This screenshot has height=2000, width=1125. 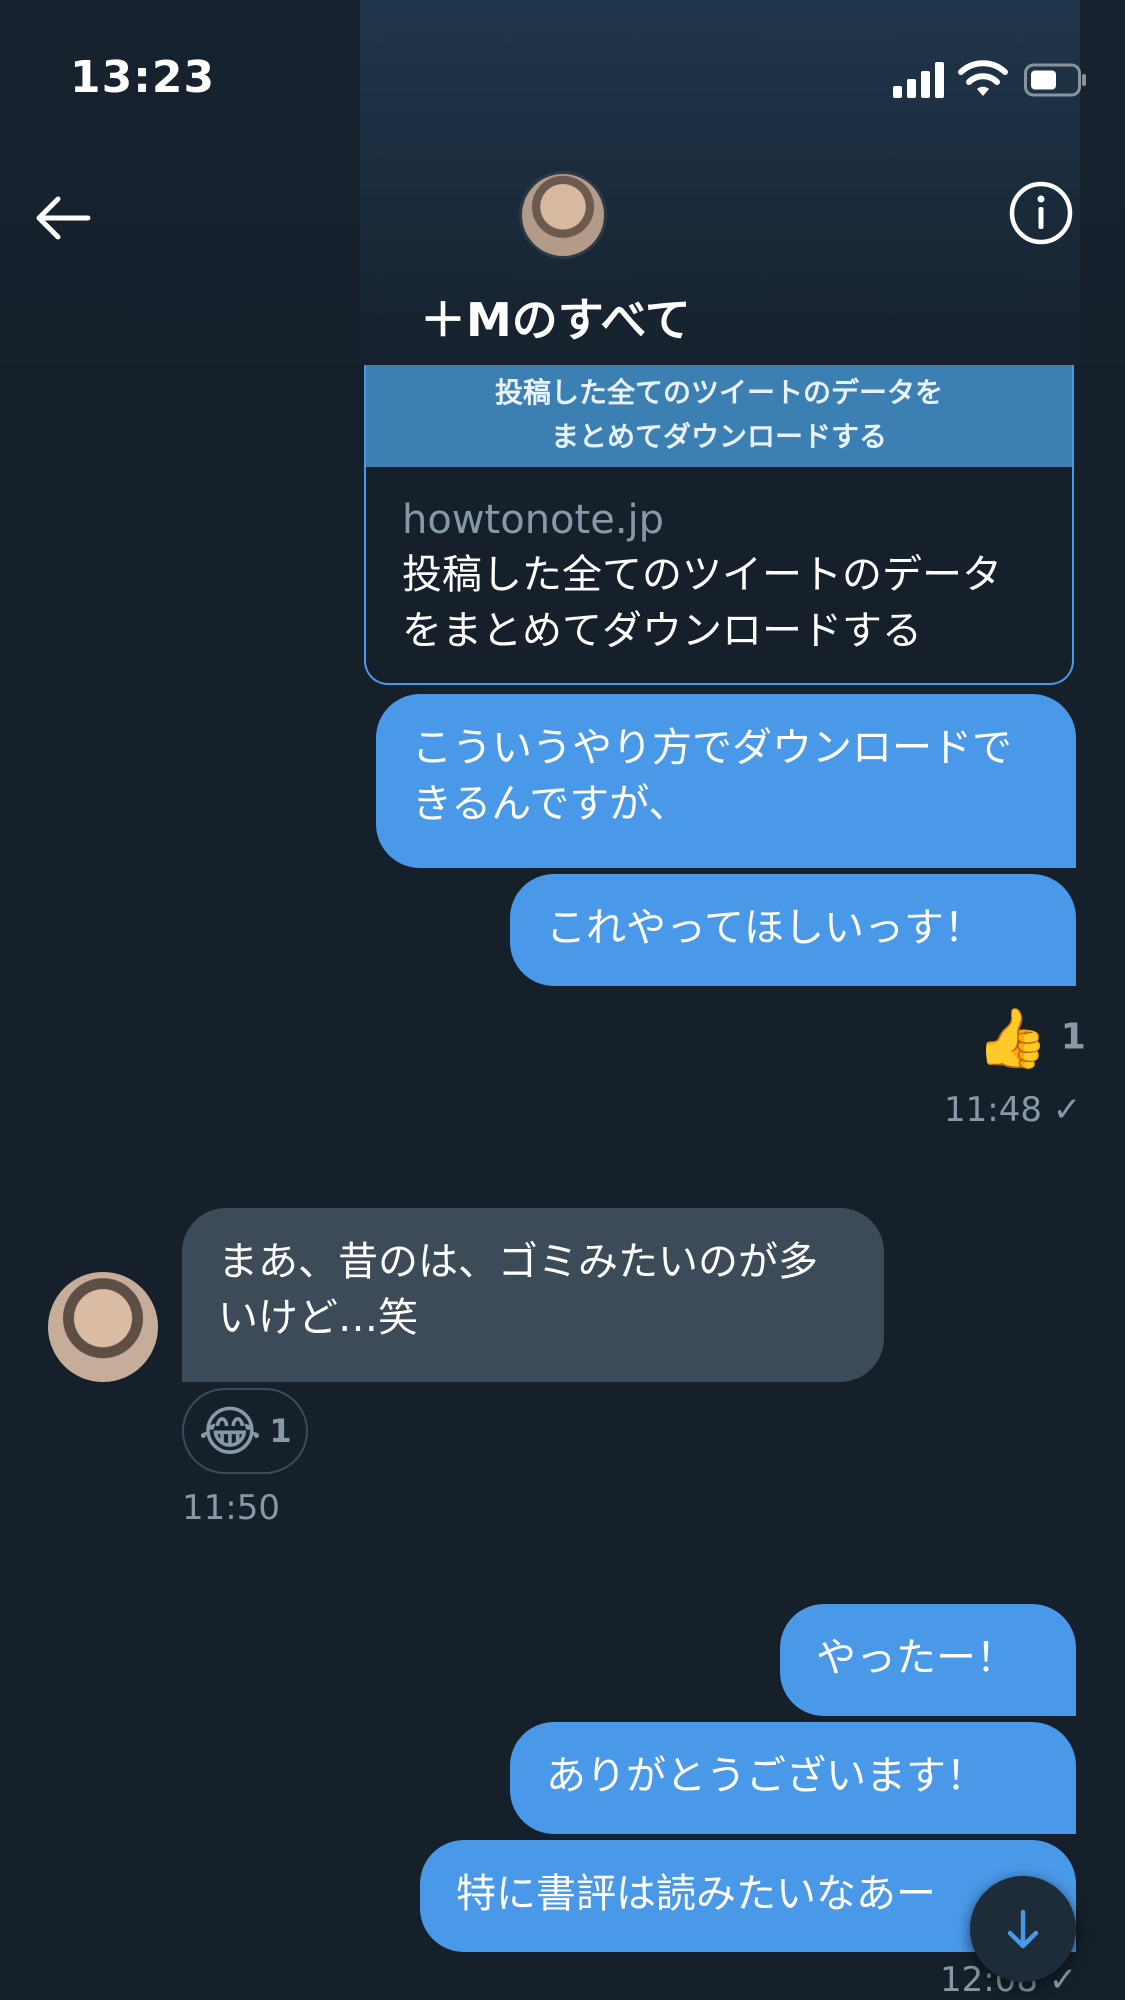 What do you see at coordinates (793, 1778) in the screenshot?
I see `message-bubble-outgoing: ありがとうございます！` at bounding box center [793, 1778].